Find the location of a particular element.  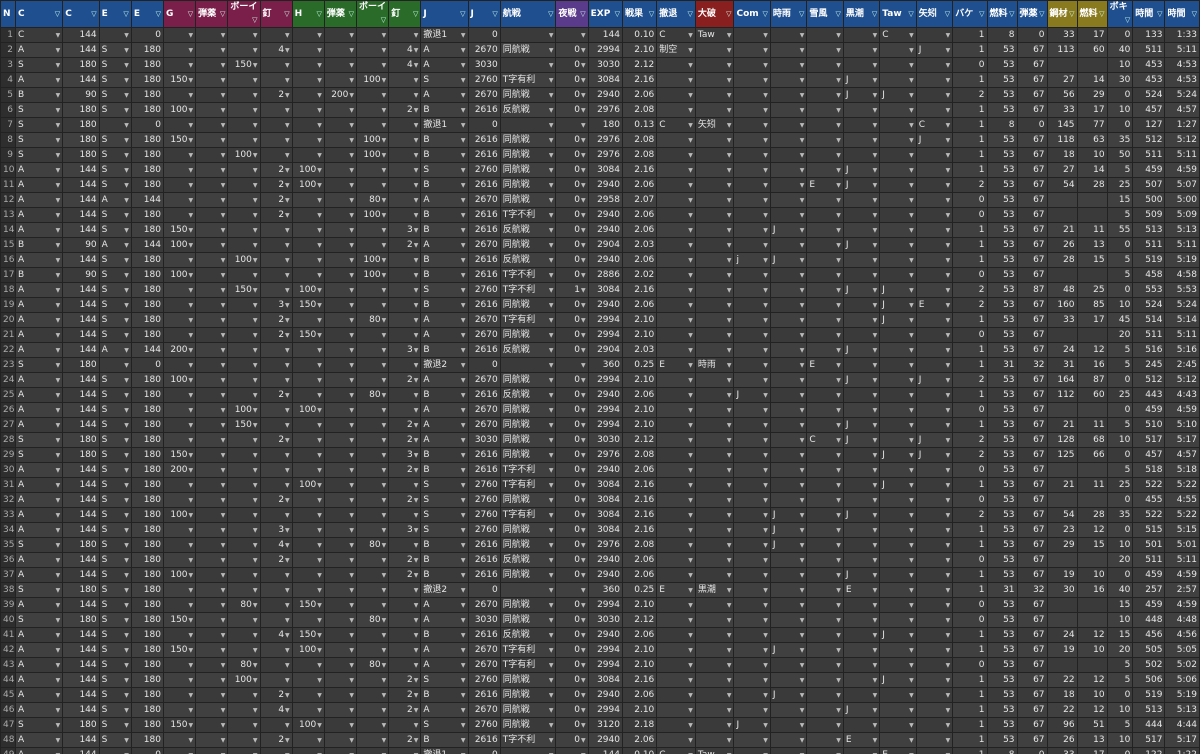

cell: ▼A is located at coordinates (39, 380).